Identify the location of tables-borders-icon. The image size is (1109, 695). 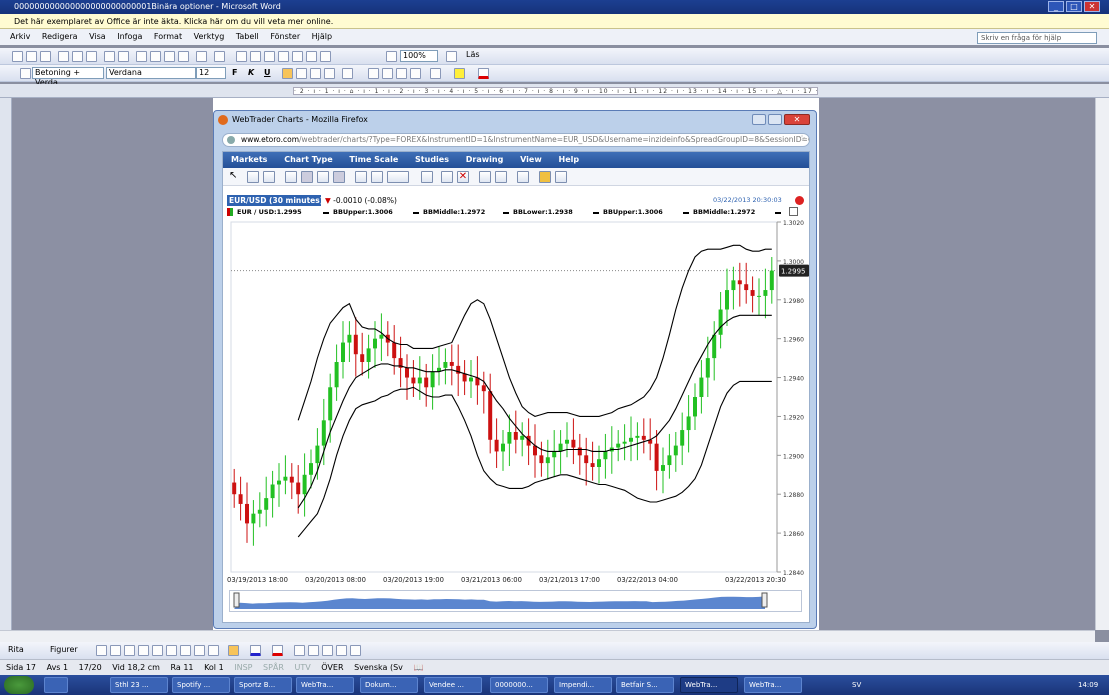
(255, 56).